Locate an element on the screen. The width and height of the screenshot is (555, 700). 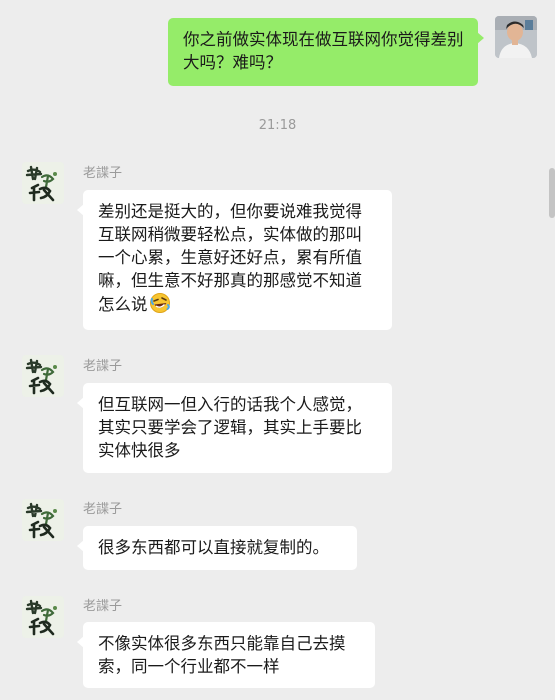
self-message-bubble: 你之前做实体现在做互联网你觉得差别大吗？难吗？ is located at coordinates (326, 52).